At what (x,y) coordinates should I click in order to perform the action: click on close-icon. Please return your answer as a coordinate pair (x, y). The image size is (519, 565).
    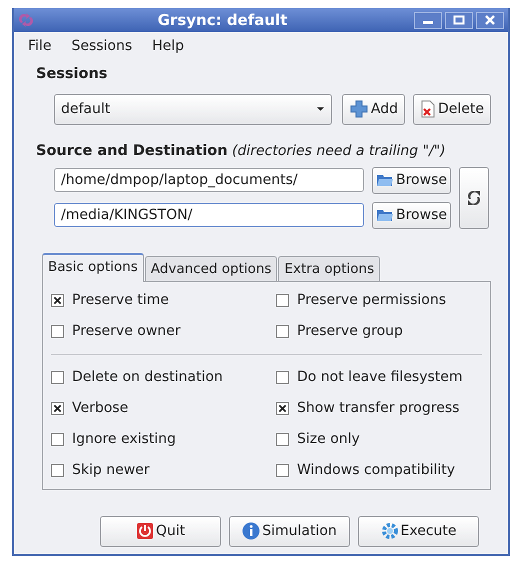
    Looking at the image, I should click on (490, 20).